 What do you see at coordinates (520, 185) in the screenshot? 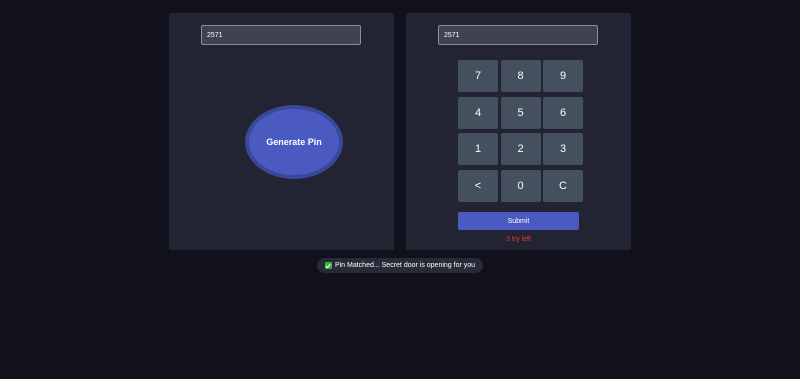
I see `key-0: 0` at bounding box center [520, 185].